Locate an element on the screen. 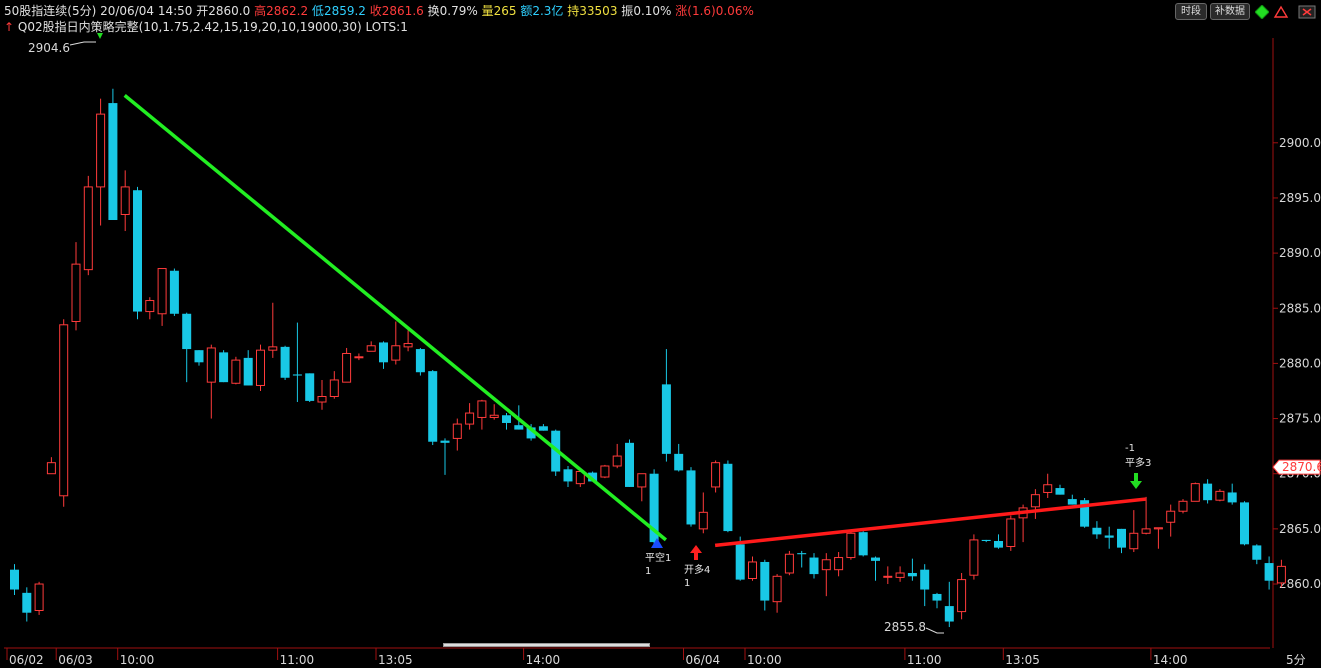 The width and height of the screenshot is (1321, 668). current-price-label: 2870.6 is located at coordinates (1301, 467).